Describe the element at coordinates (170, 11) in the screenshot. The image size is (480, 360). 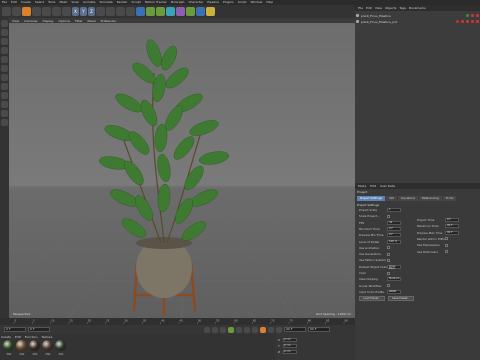
I see `array-icon` at that location.